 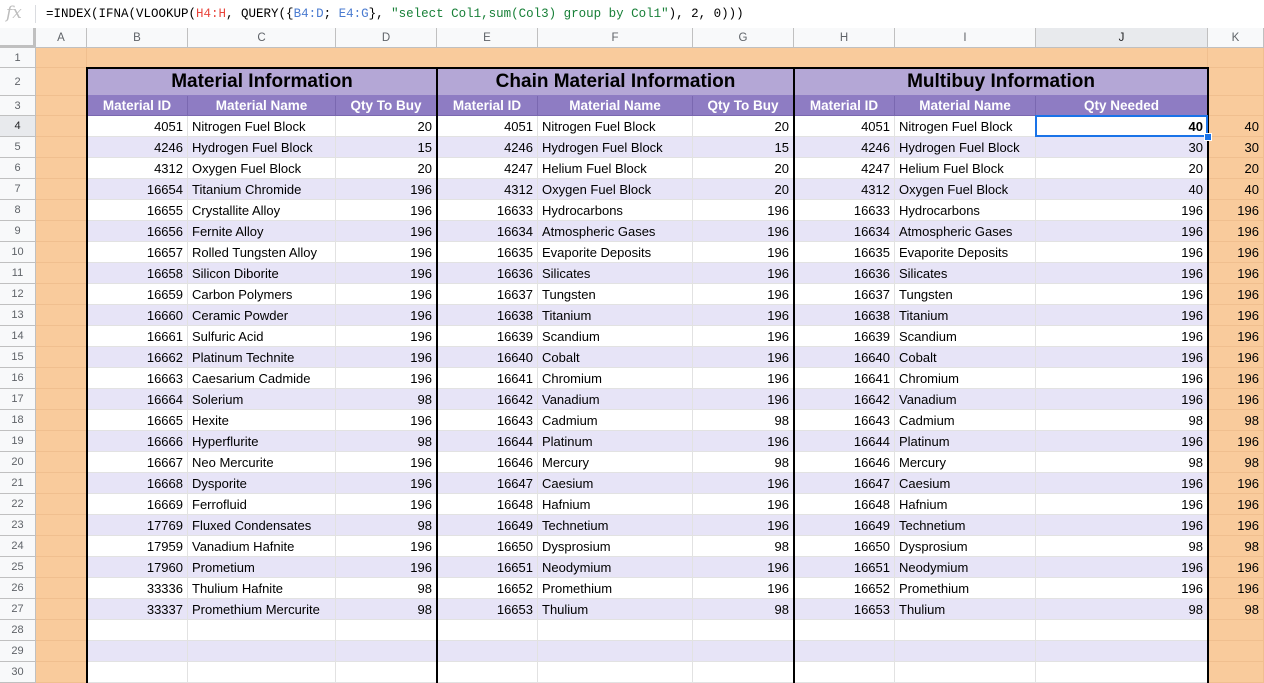 I want to click on cell-c14: Sulfuric Acid, so click(x=262, y=336).